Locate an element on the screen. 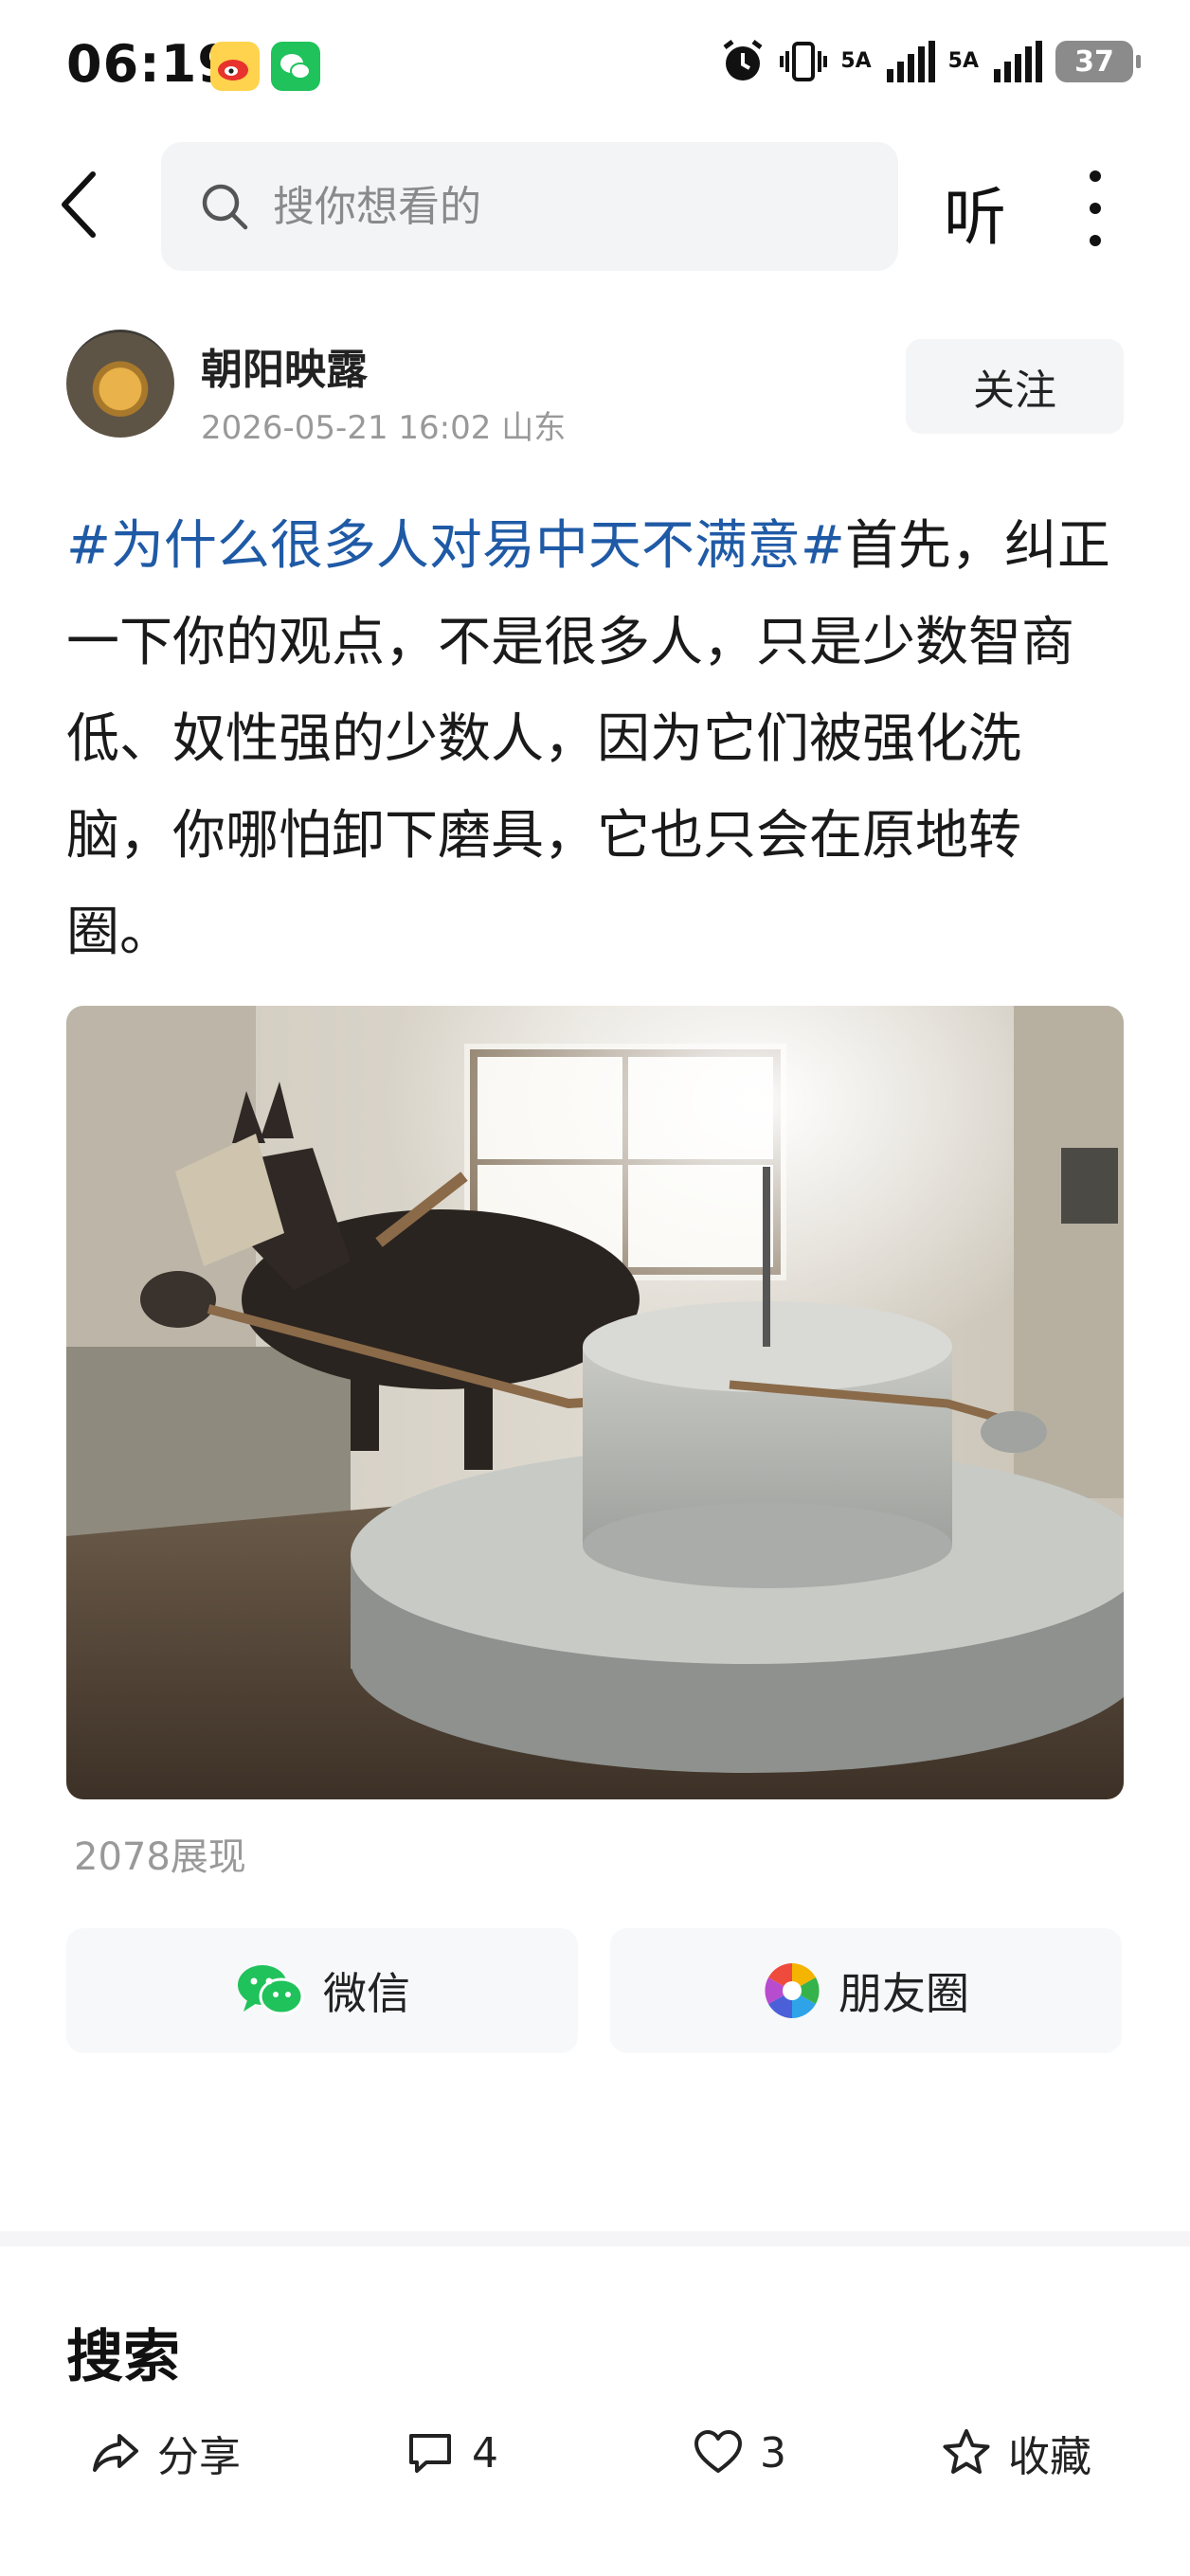 This screenshot has height=2576, width=1190. more-options-button is located at coordinates (1095, 208).